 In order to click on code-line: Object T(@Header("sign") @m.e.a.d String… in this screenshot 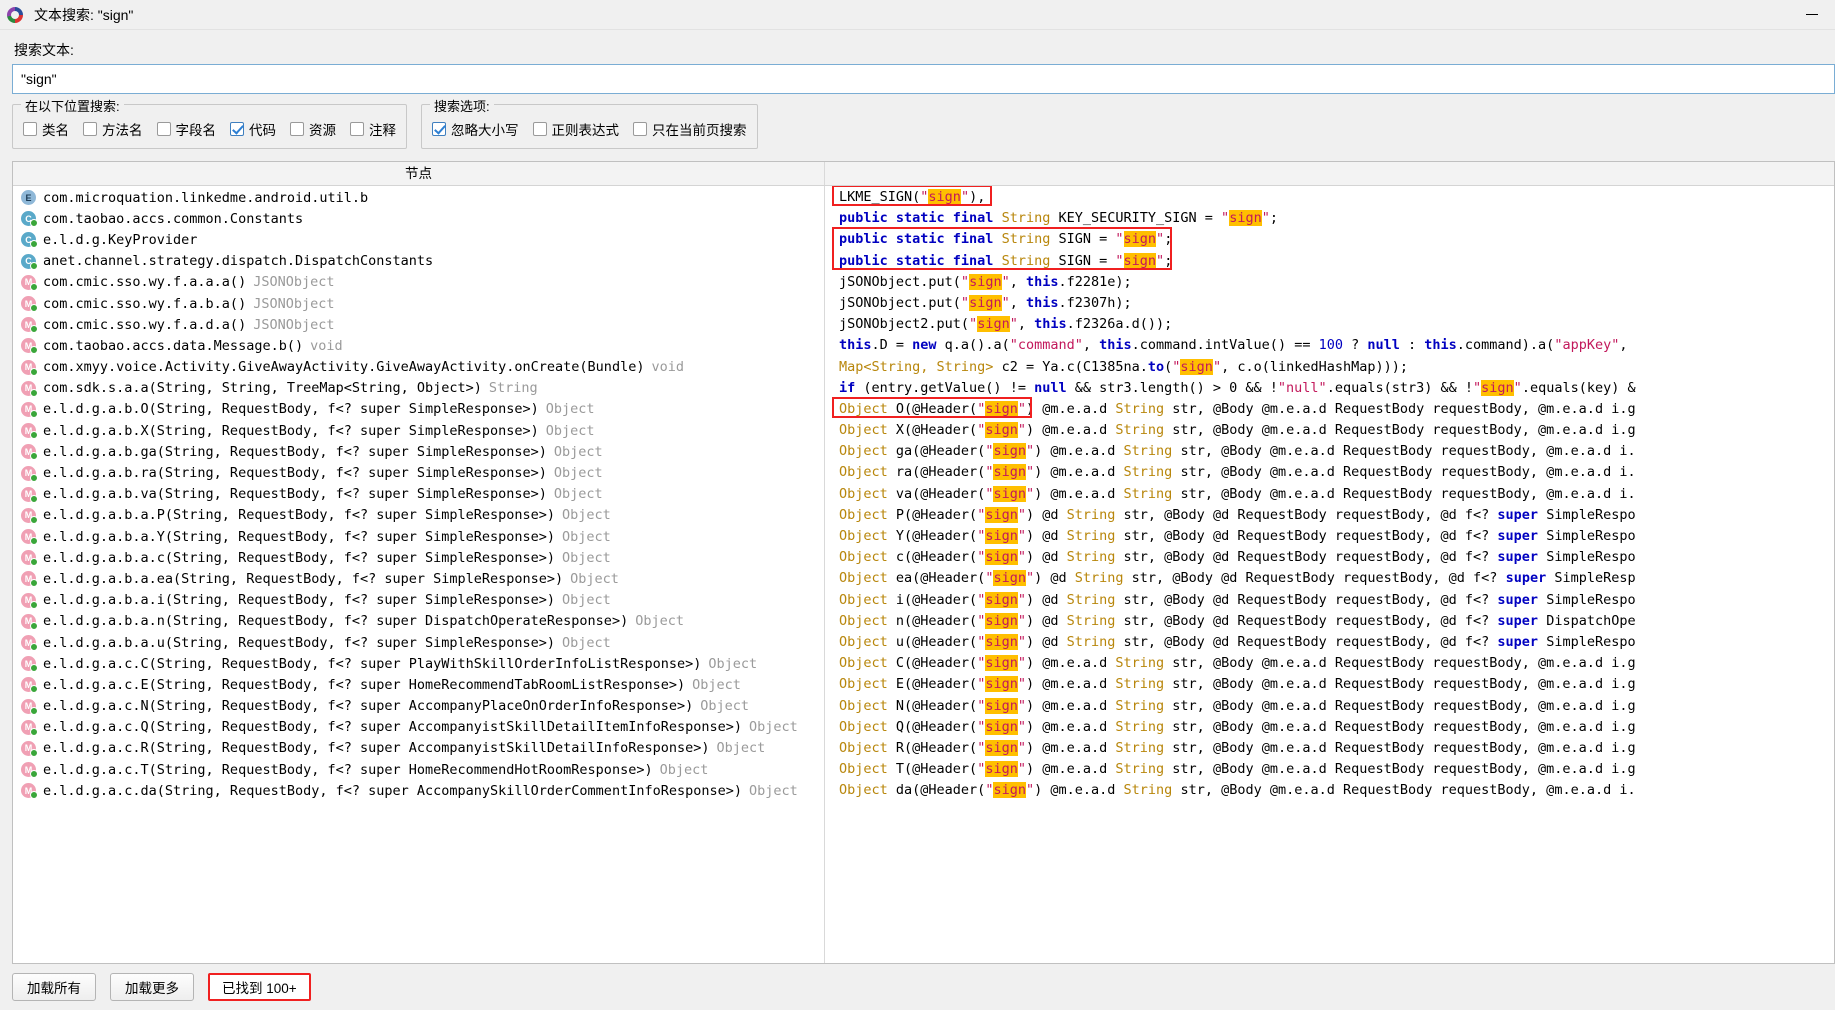, I will do `click(1329, 769)`.